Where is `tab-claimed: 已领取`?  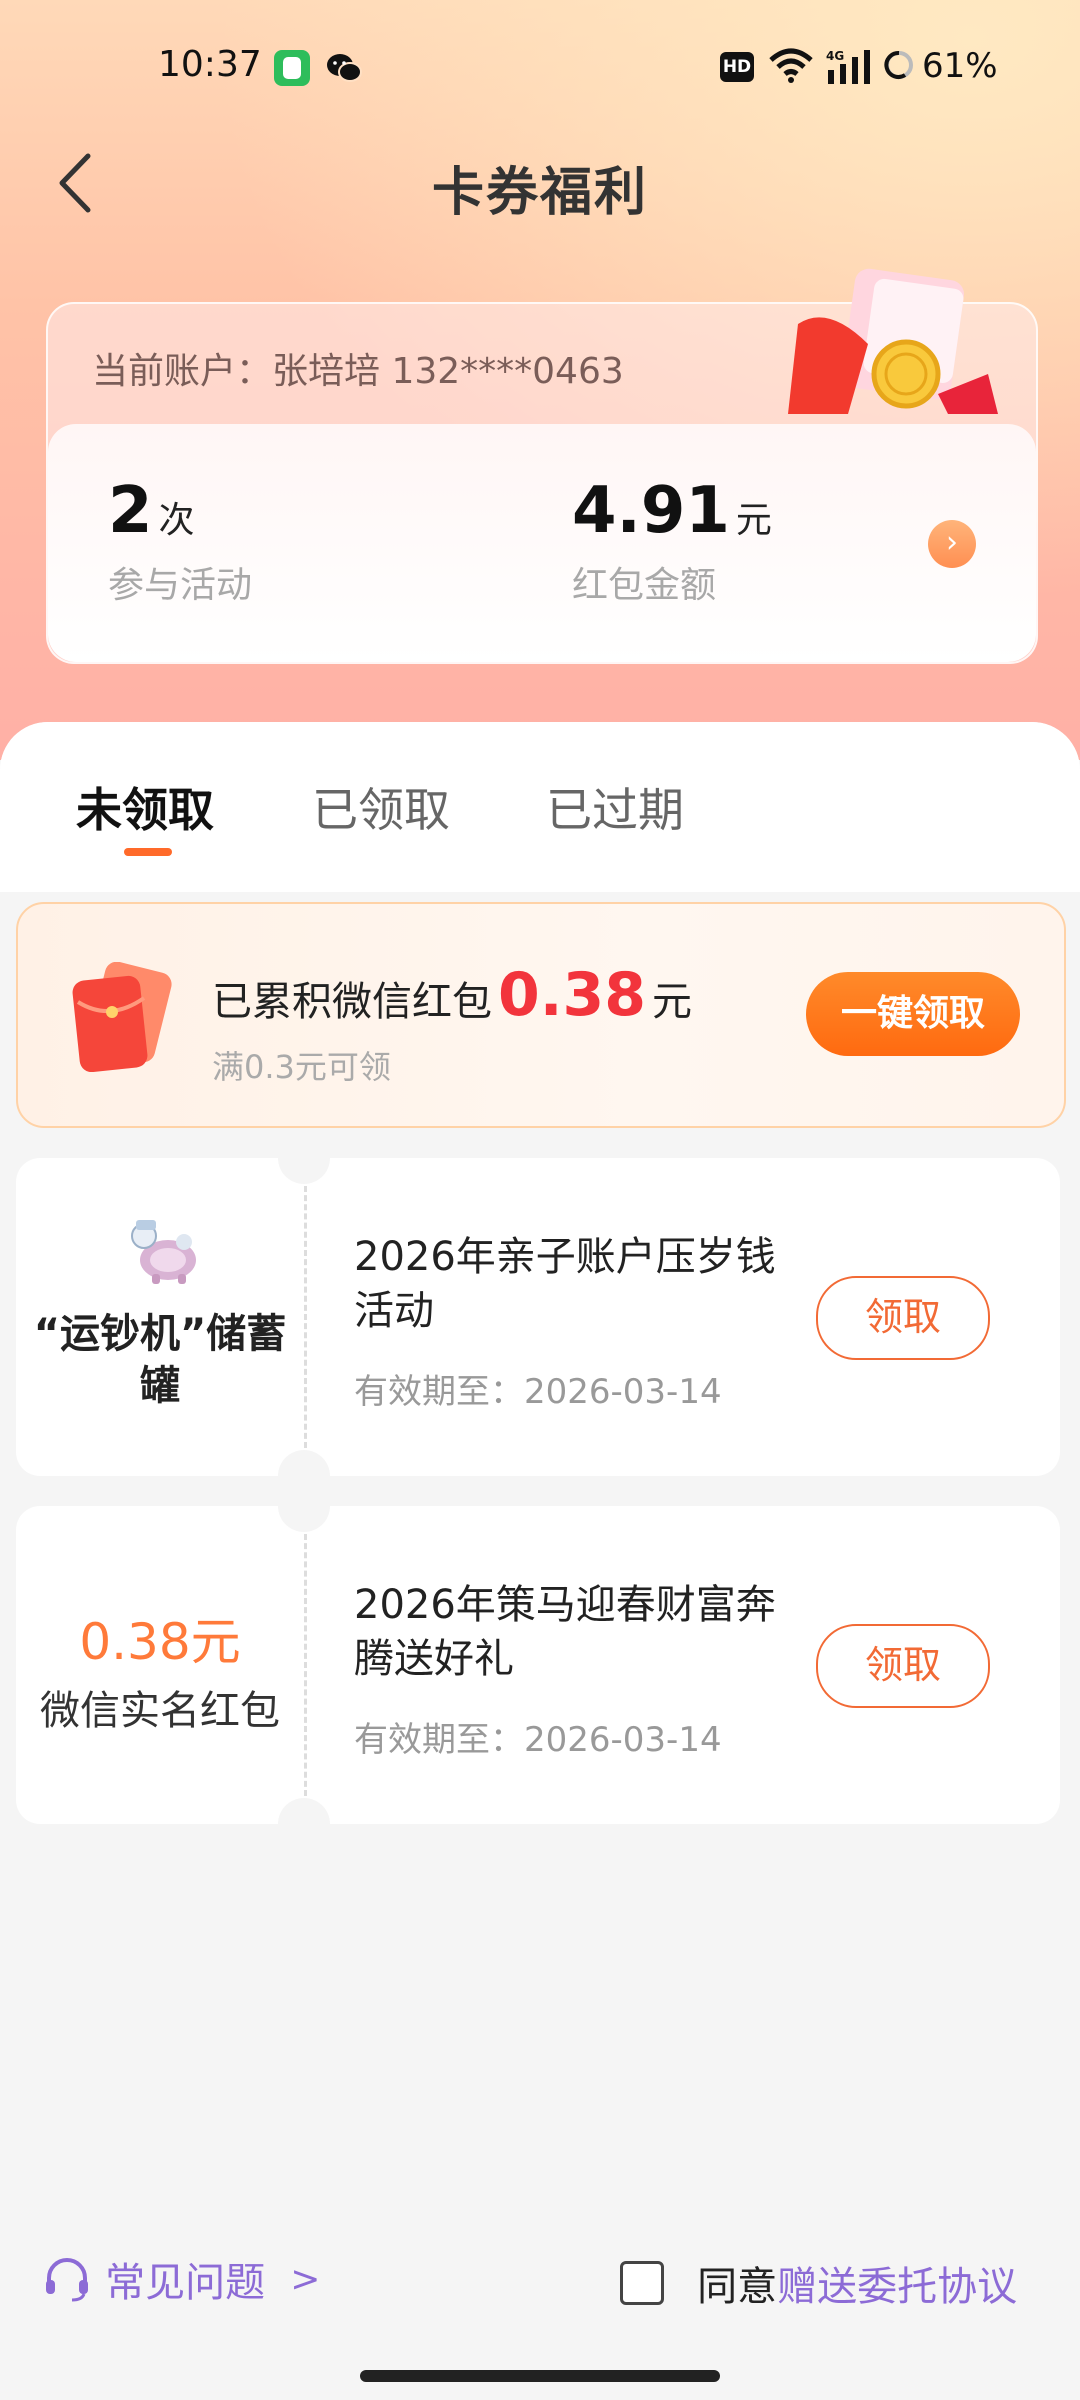
tab-claimed: 已领取 is located at coordinates (381, 807).